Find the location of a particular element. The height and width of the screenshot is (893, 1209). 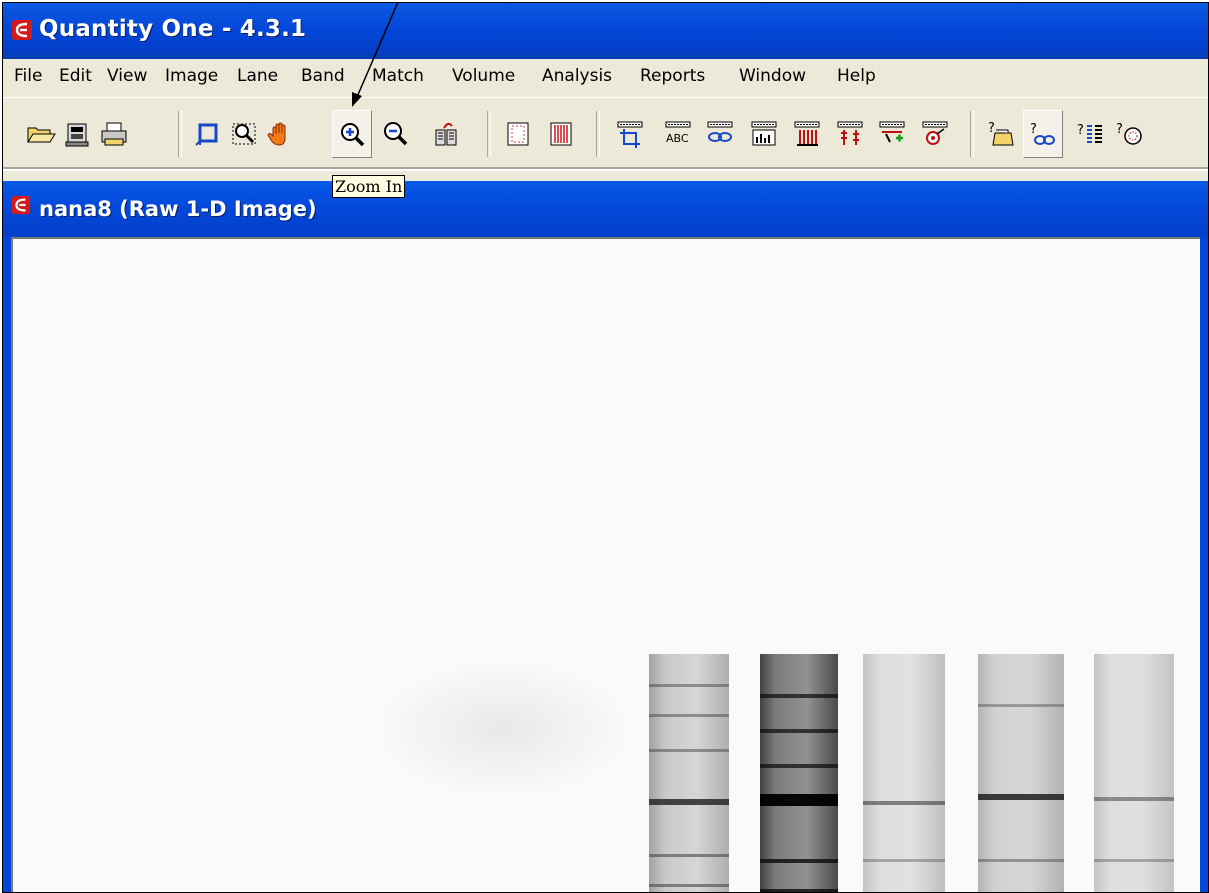

open-icon is located at coordinates (41, 135).